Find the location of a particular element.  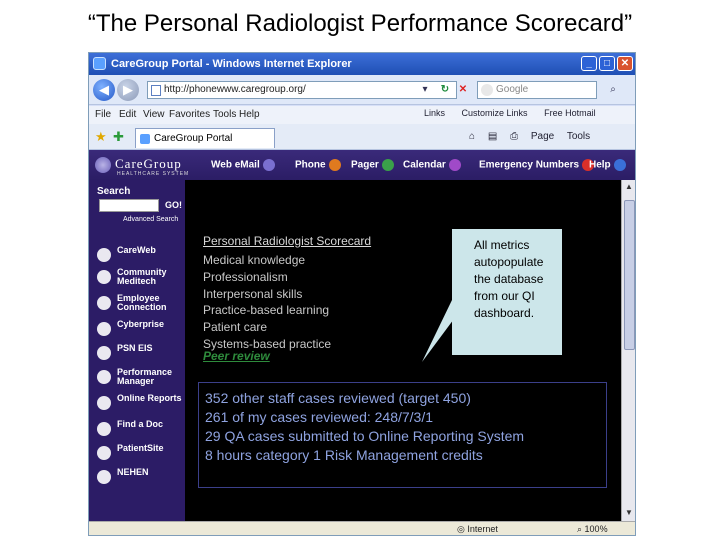

status-zoom: ⌕ 100% is located at coordinates (592, 529).